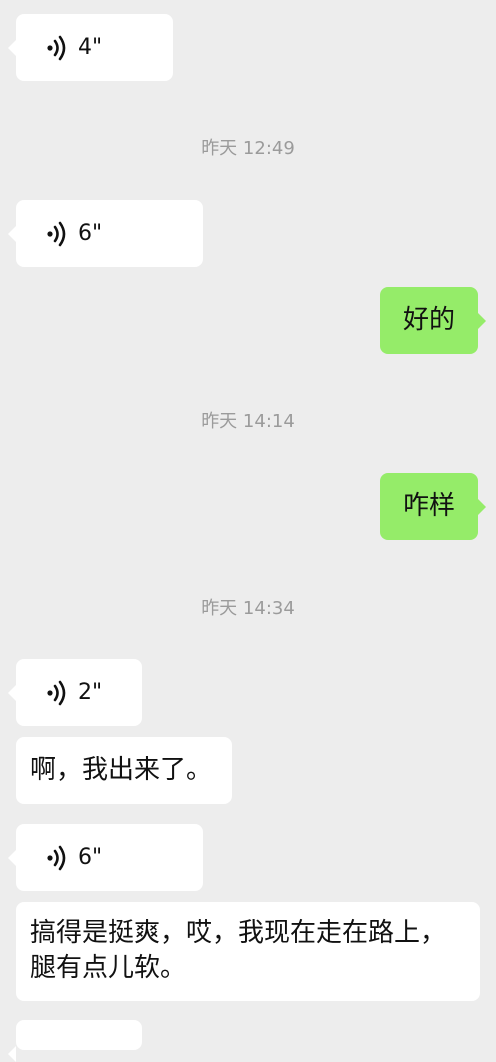 The image size is (496, 1062). What do you see at coordinates (428, 506) in the screenshot?
I see `message-text: 咋样` at bounding box center [428, 506].